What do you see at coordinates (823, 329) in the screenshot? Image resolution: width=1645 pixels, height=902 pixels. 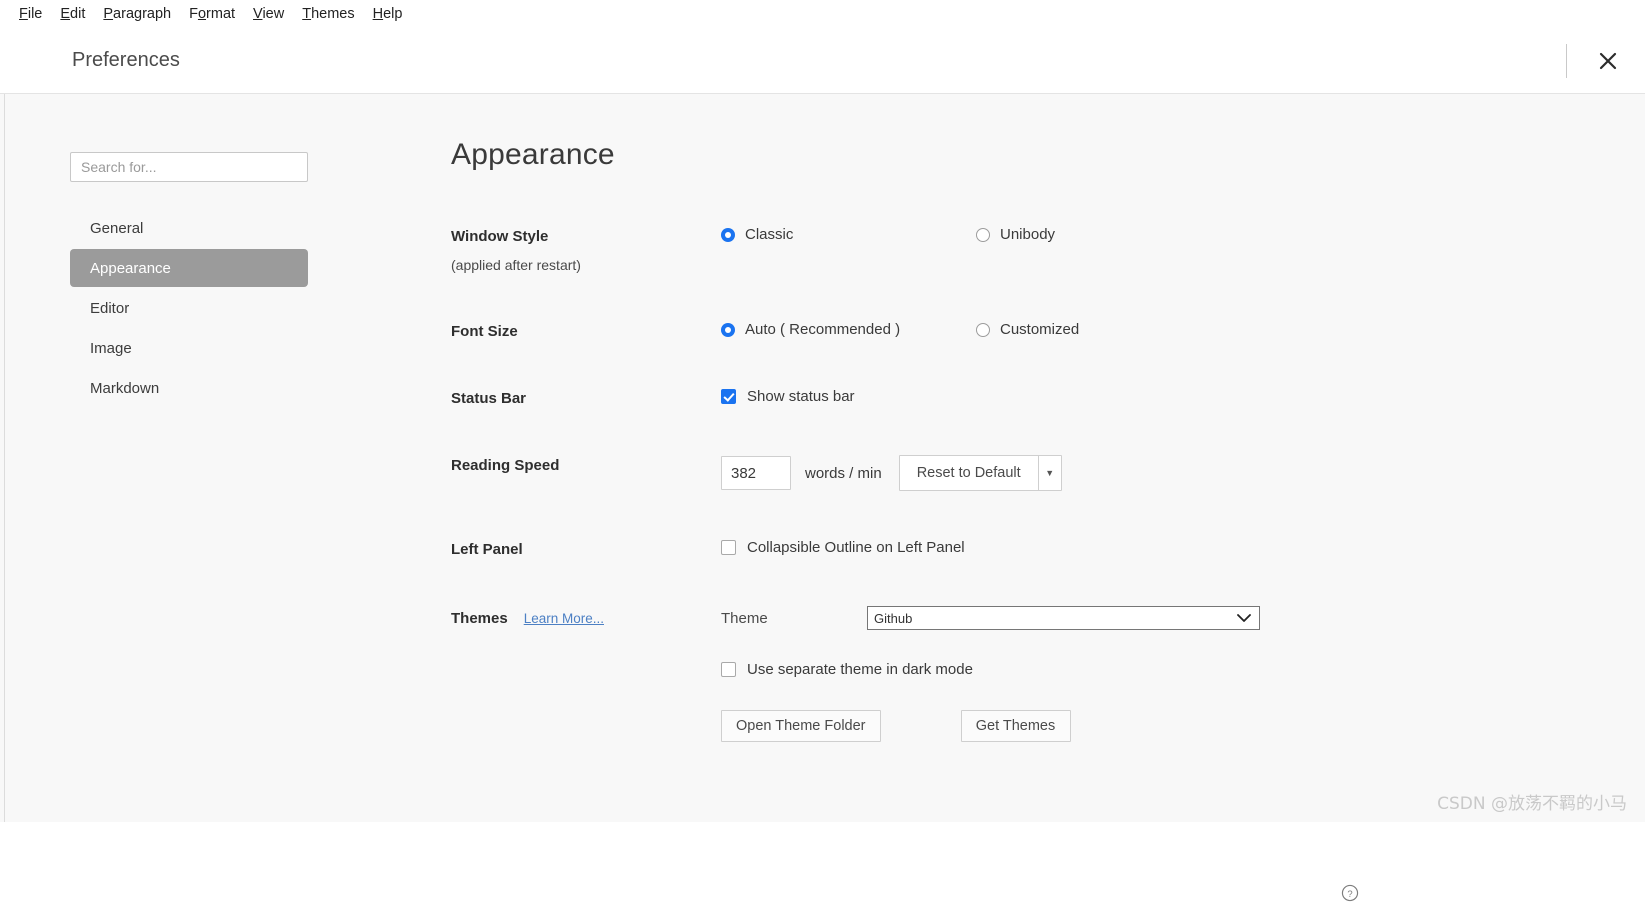 I see `radio-label: Auto ( Recommended )` at bounding box center [823, 329].